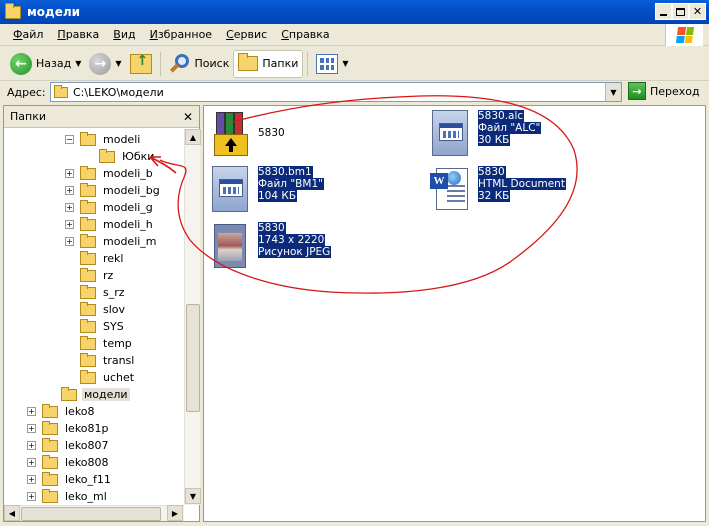  Describe the element at coordinates (613, 92) in the screenshot. I see `address-dropdown-button: ▼` at that location.